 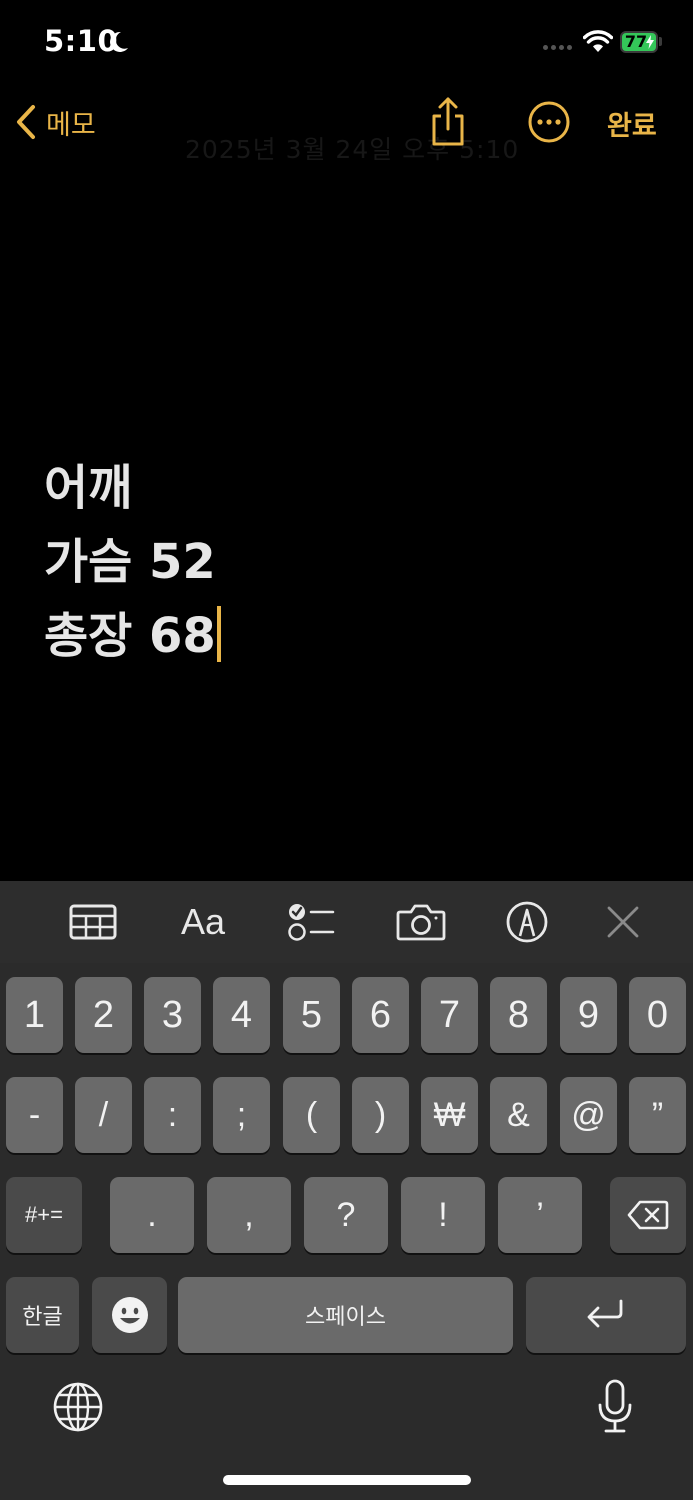 I want to click on cellular-signal-icon, so click(x=557, y=47).